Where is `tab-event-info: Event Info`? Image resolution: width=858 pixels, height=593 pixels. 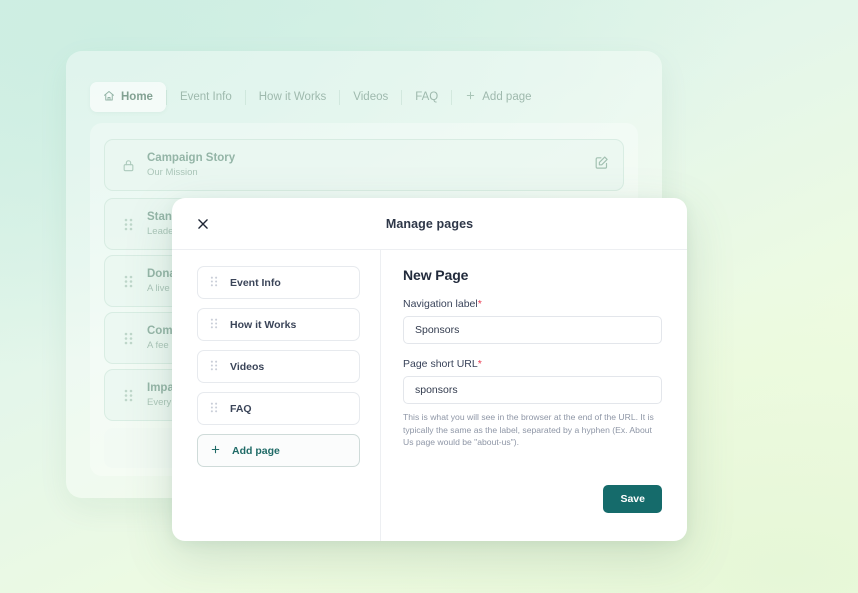 tab-event-info: Event Info is located at coordinates (206, 97).